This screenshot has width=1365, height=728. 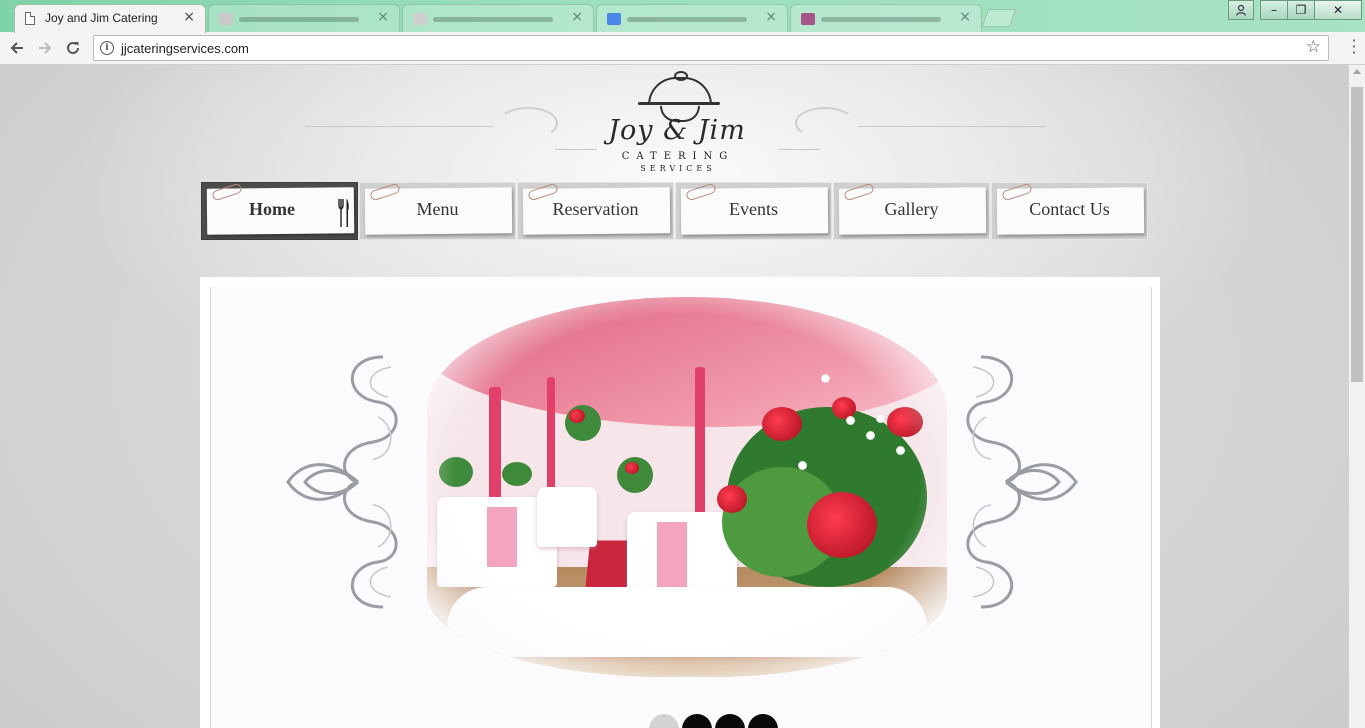 What do you see at coordinates (272, 209) in the screenshot?
I see `nav-item-label: Home` at bounding box center [272, 209].